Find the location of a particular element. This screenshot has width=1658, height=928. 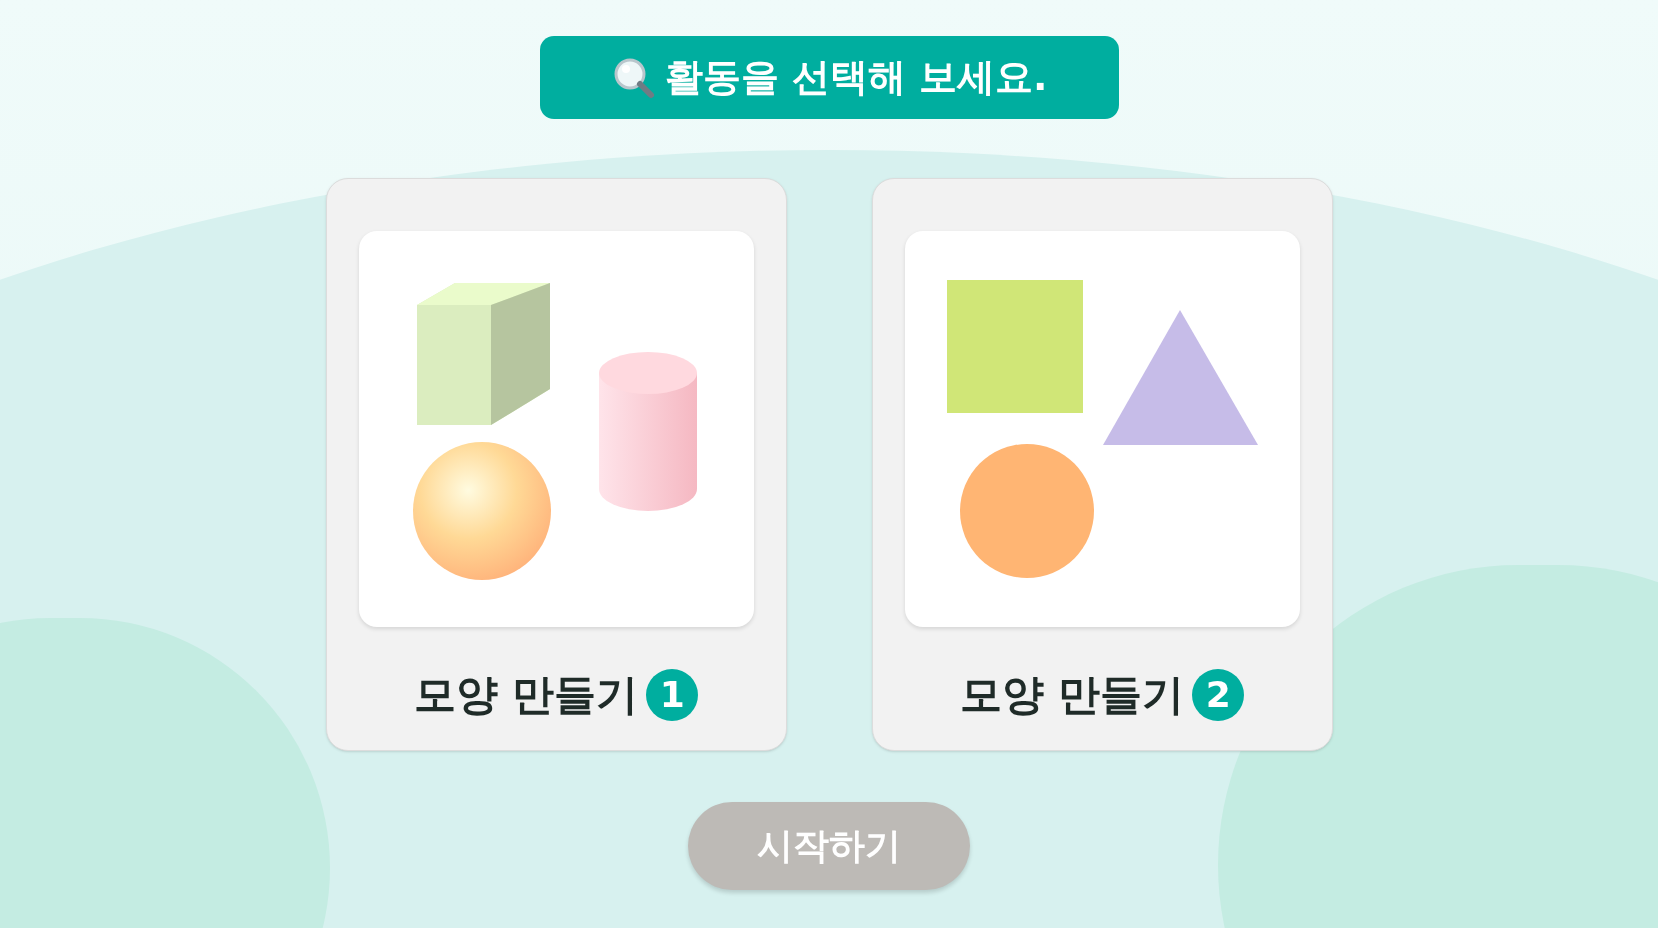

number-badge: 2 is located at coordinates (1218, 694).